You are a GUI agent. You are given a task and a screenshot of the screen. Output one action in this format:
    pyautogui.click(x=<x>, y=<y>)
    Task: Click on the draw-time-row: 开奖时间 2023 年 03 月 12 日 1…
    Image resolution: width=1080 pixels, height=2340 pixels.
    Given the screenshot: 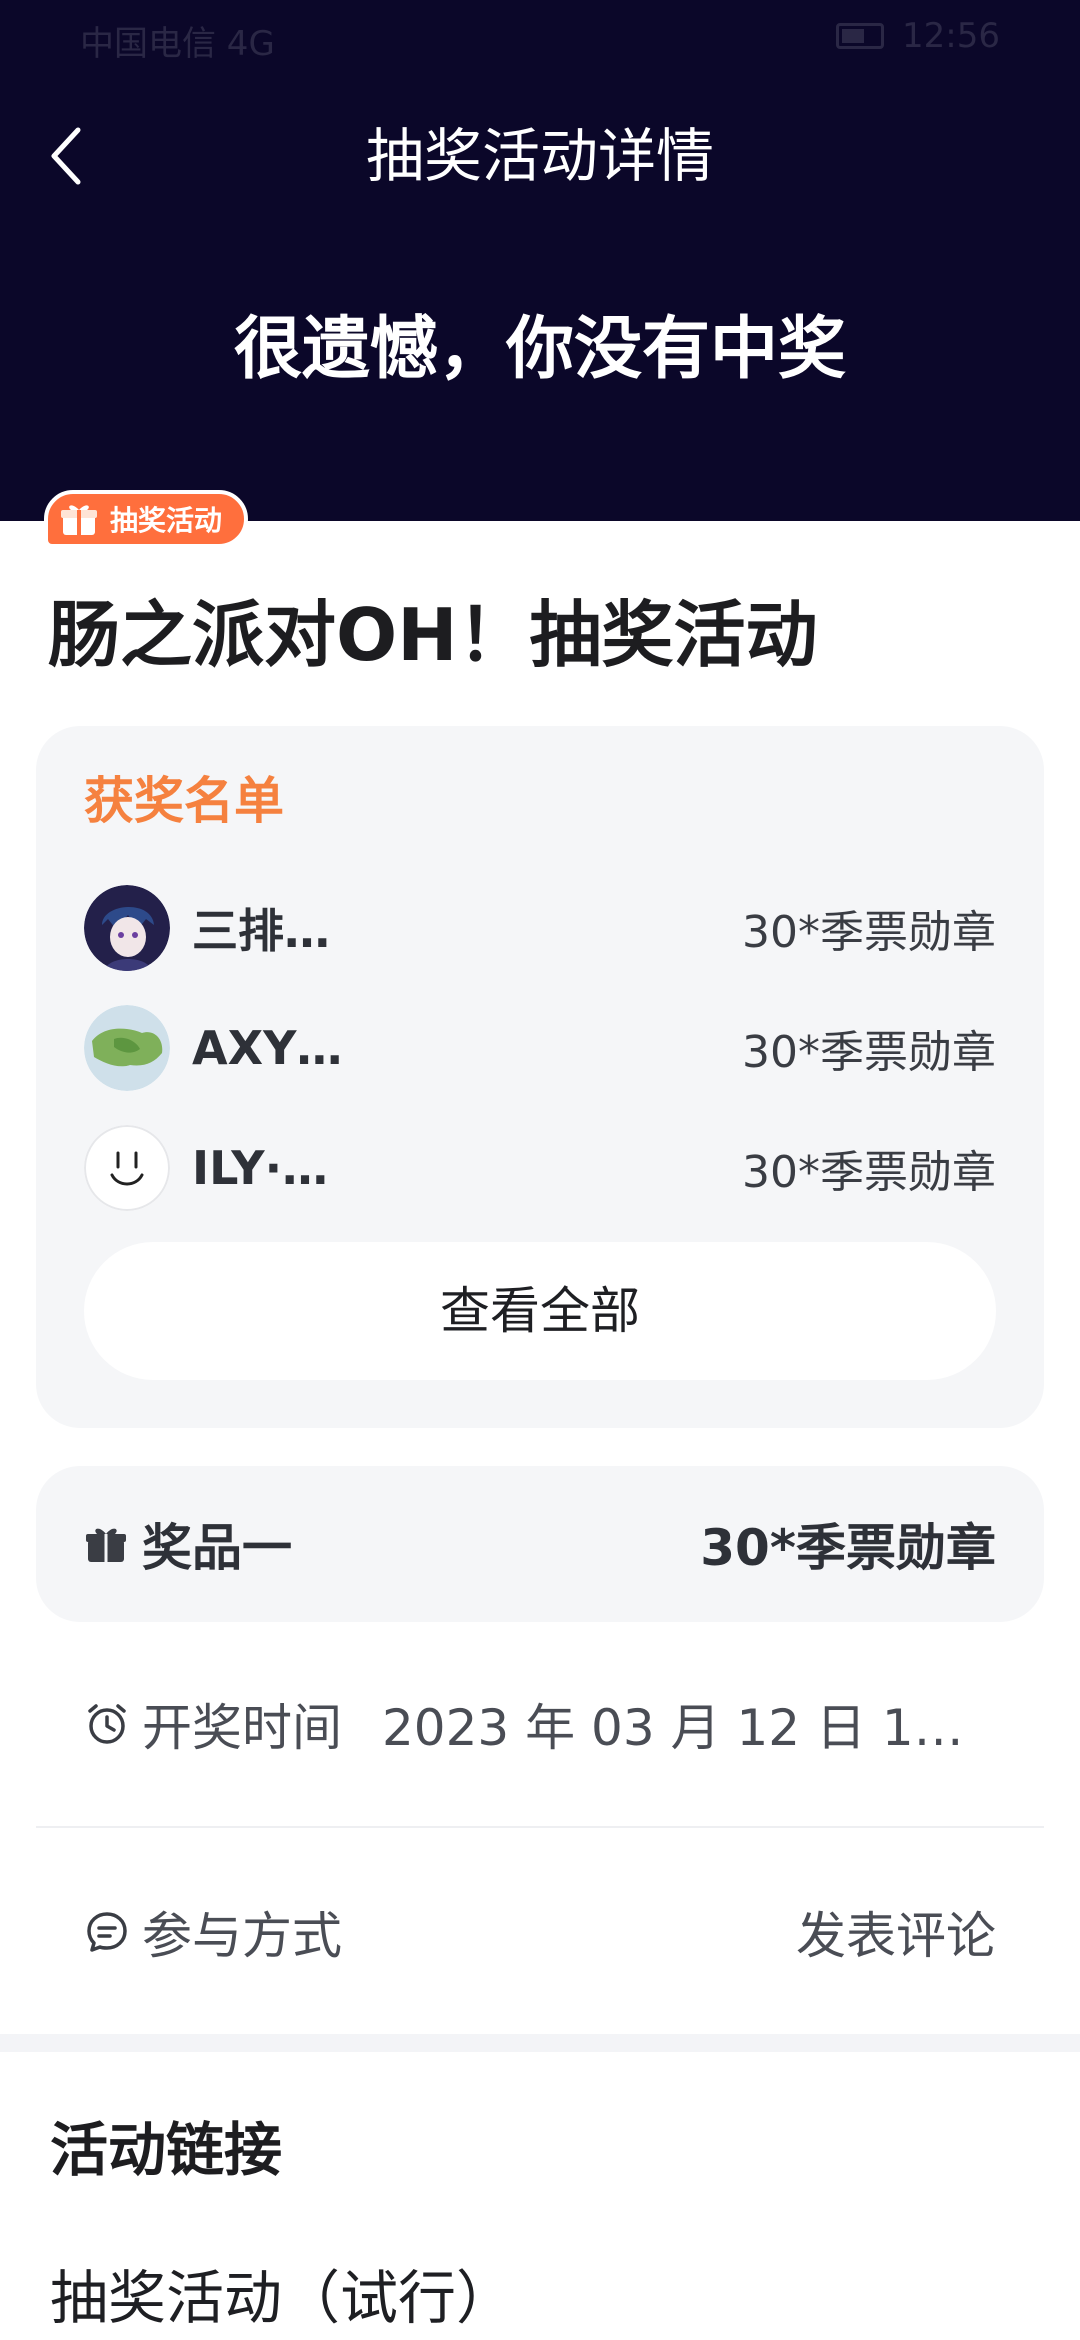 What is the action you would take?
    pyautogui.click(x=540, y=1724)
    